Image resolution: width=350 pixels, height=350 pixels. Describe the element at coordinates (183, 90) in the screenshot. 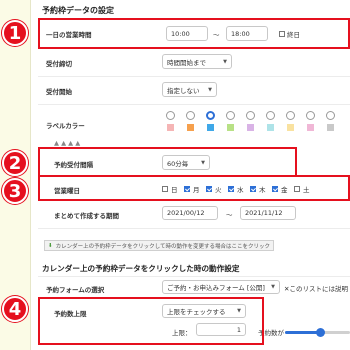

I see `start-select-value: 指定しない` at that location.